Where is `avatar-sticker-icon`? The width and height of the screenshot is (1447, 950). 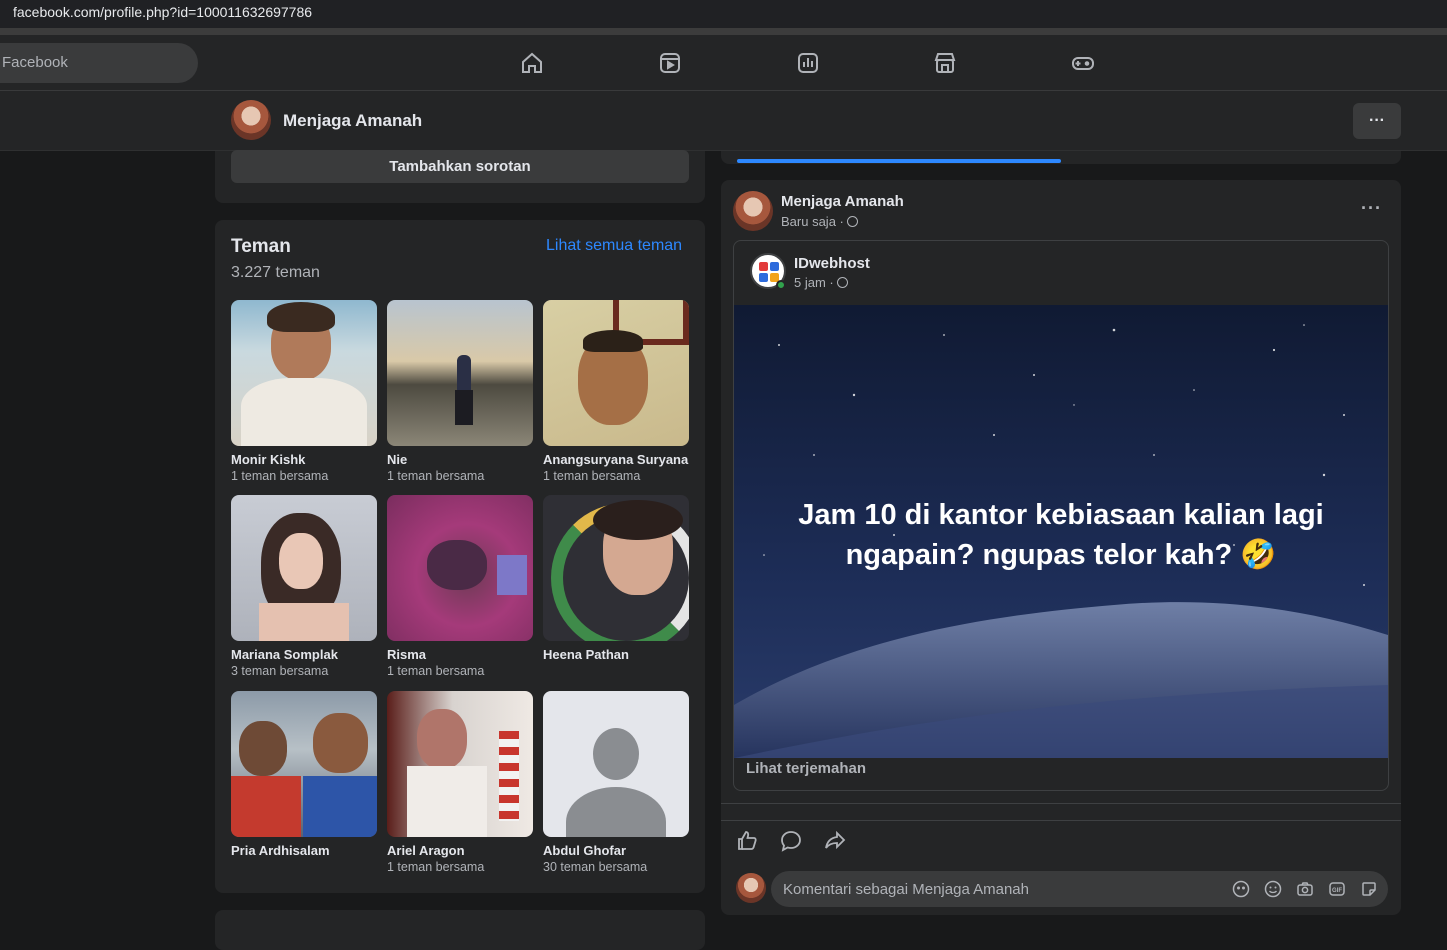 avatar-sticker-icon is located at coordinates (1241, 889).